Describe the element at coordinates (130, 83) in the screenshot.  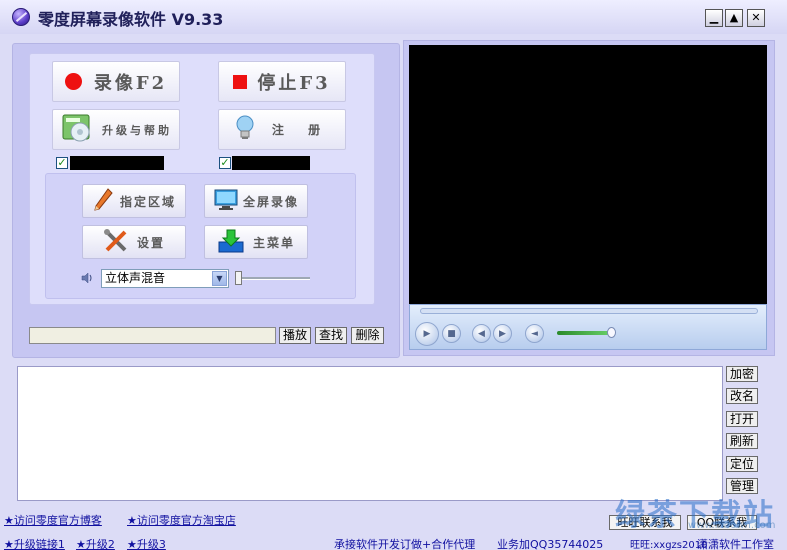
I see `record-label: 录像F2` at that location.